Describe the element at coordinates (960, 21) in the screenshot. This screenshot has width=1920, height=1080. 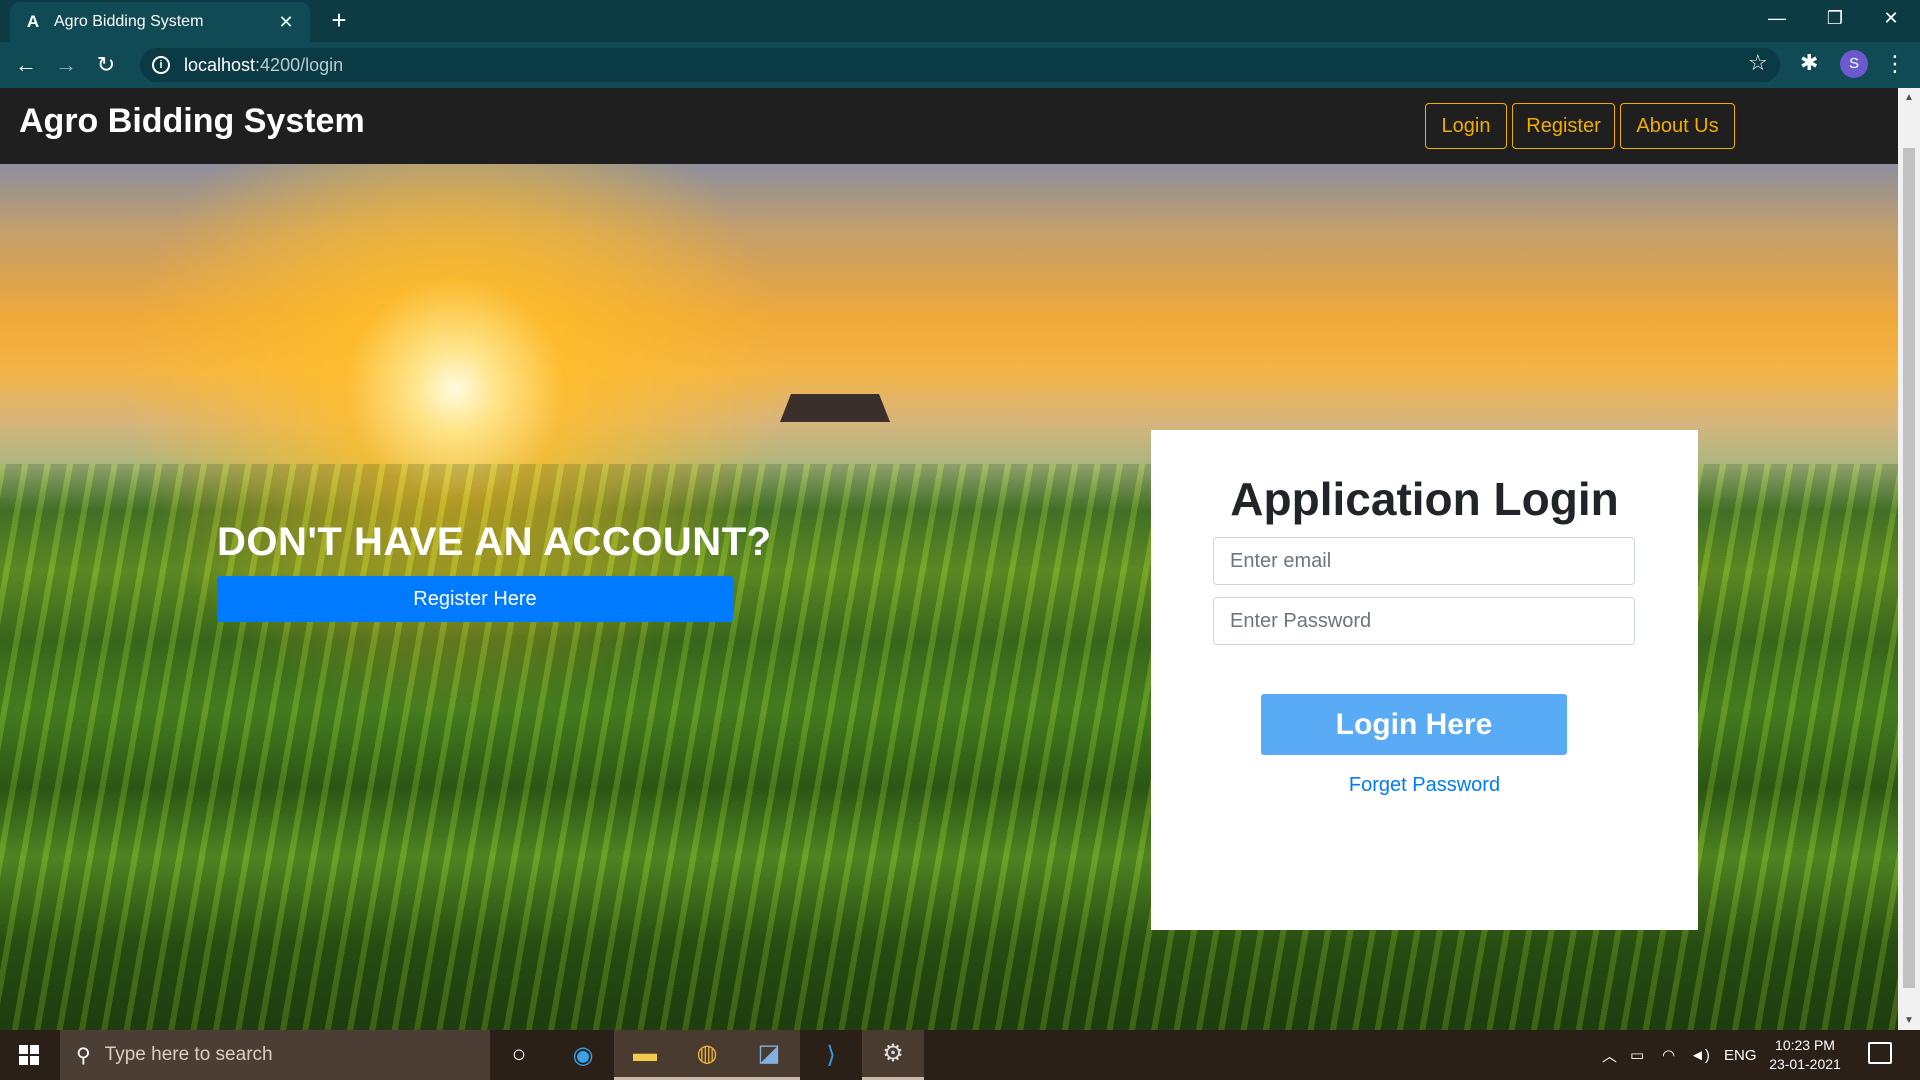
I see `browser-tab-strip: A Agro Bidding System ✕ + — ❐ ✕` at that location.